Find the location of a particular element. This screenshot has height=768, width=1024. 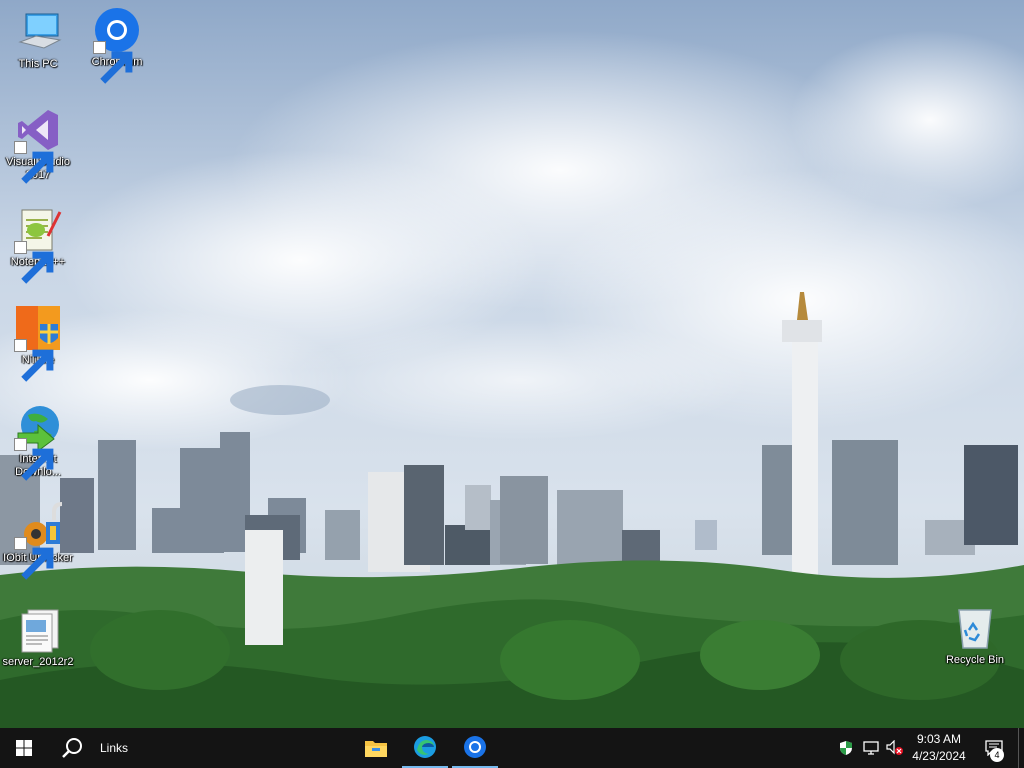

desktop-icon-ntlite: NTLite is located at coordinates (38, 343).